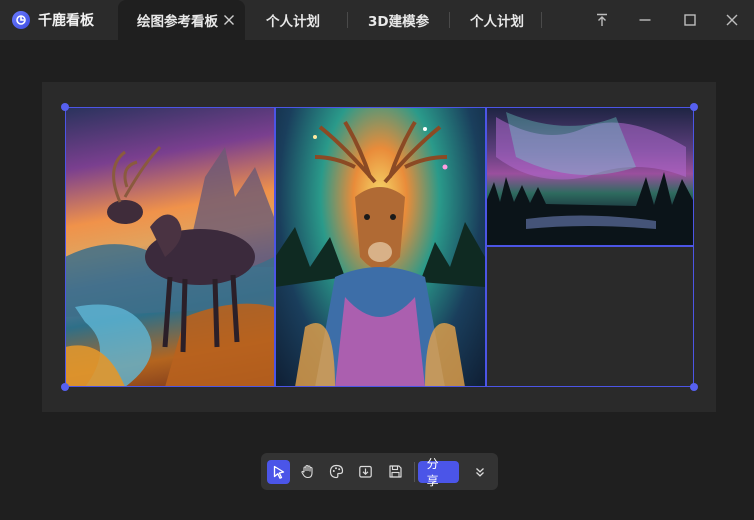  What do you see at coordinates (21, 20) in the screenshot?
I see `app-logo-icon` at bounding box center [21, 20].